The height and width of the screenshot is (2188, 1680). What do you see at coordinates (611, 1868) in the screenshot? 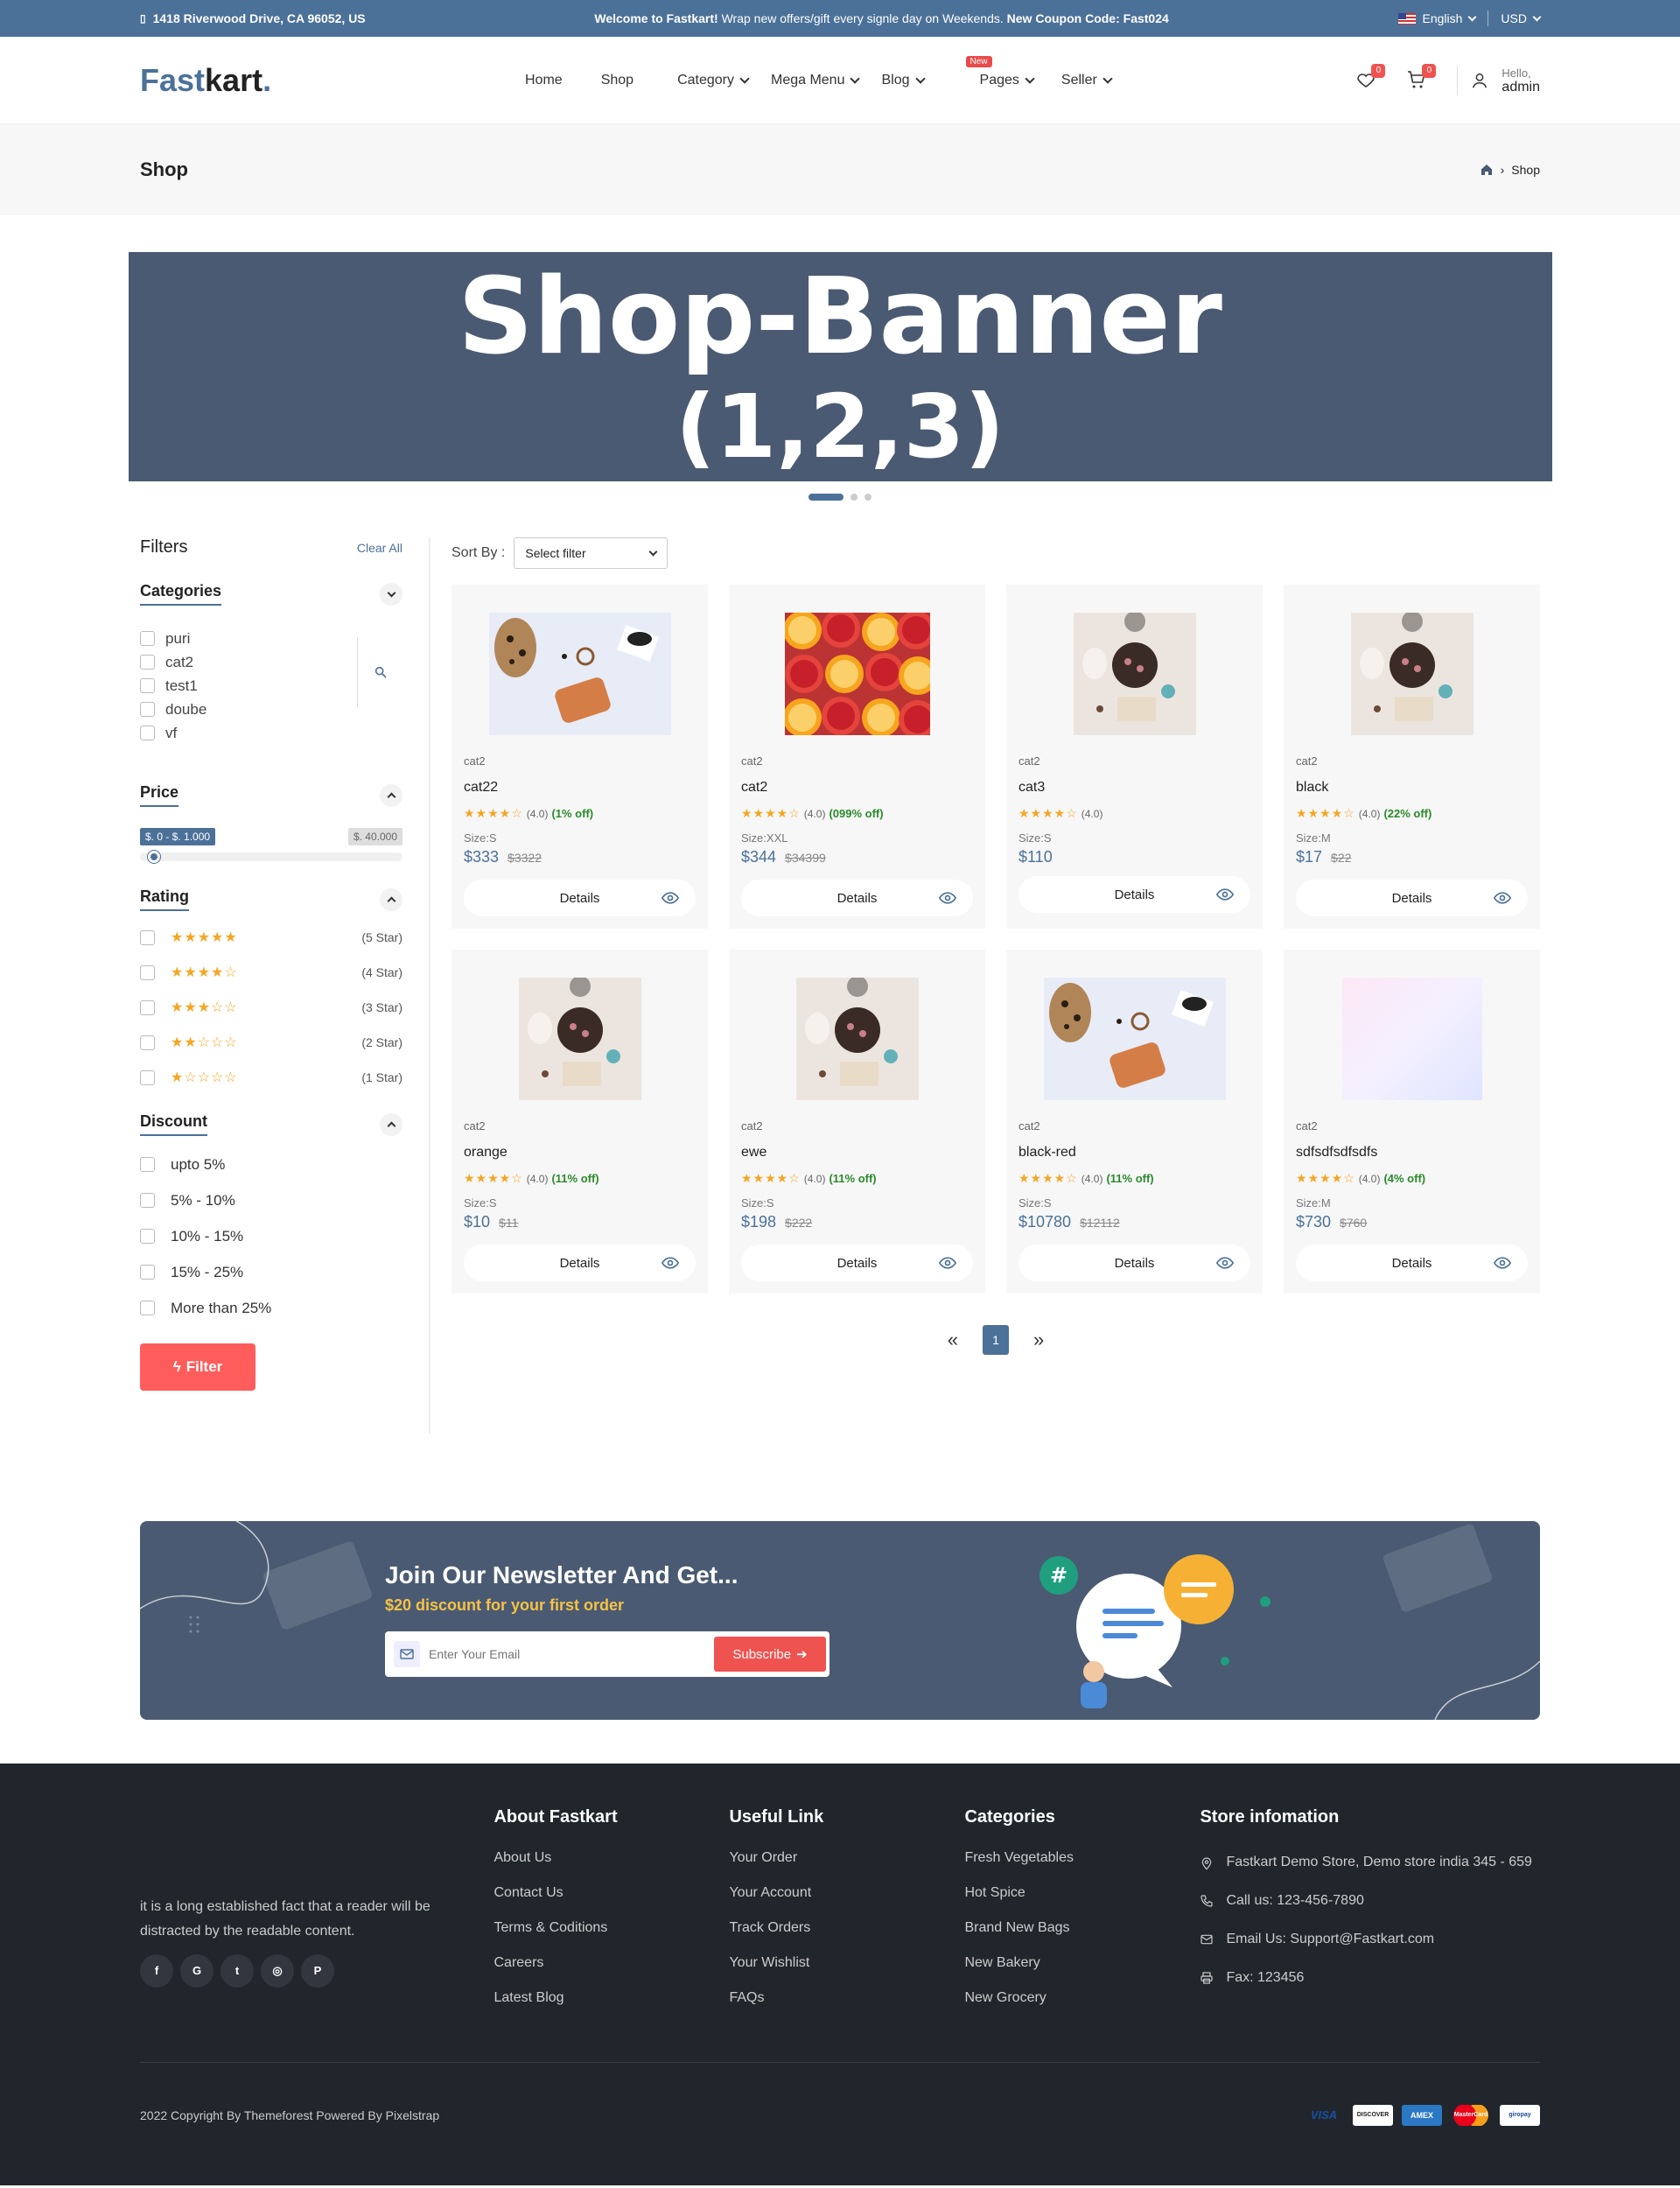
I see `footer-link: About Us` at bounding box center [611, 1868].